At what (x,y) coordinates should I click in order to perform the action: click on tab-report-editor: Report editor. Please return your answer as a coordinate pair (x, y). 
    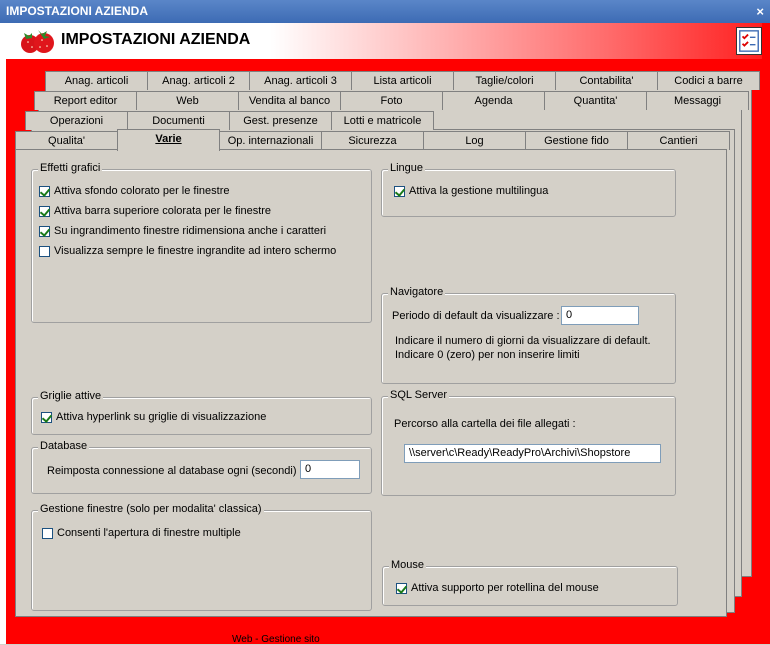
    Looking at the image, I should click on (85, 100).